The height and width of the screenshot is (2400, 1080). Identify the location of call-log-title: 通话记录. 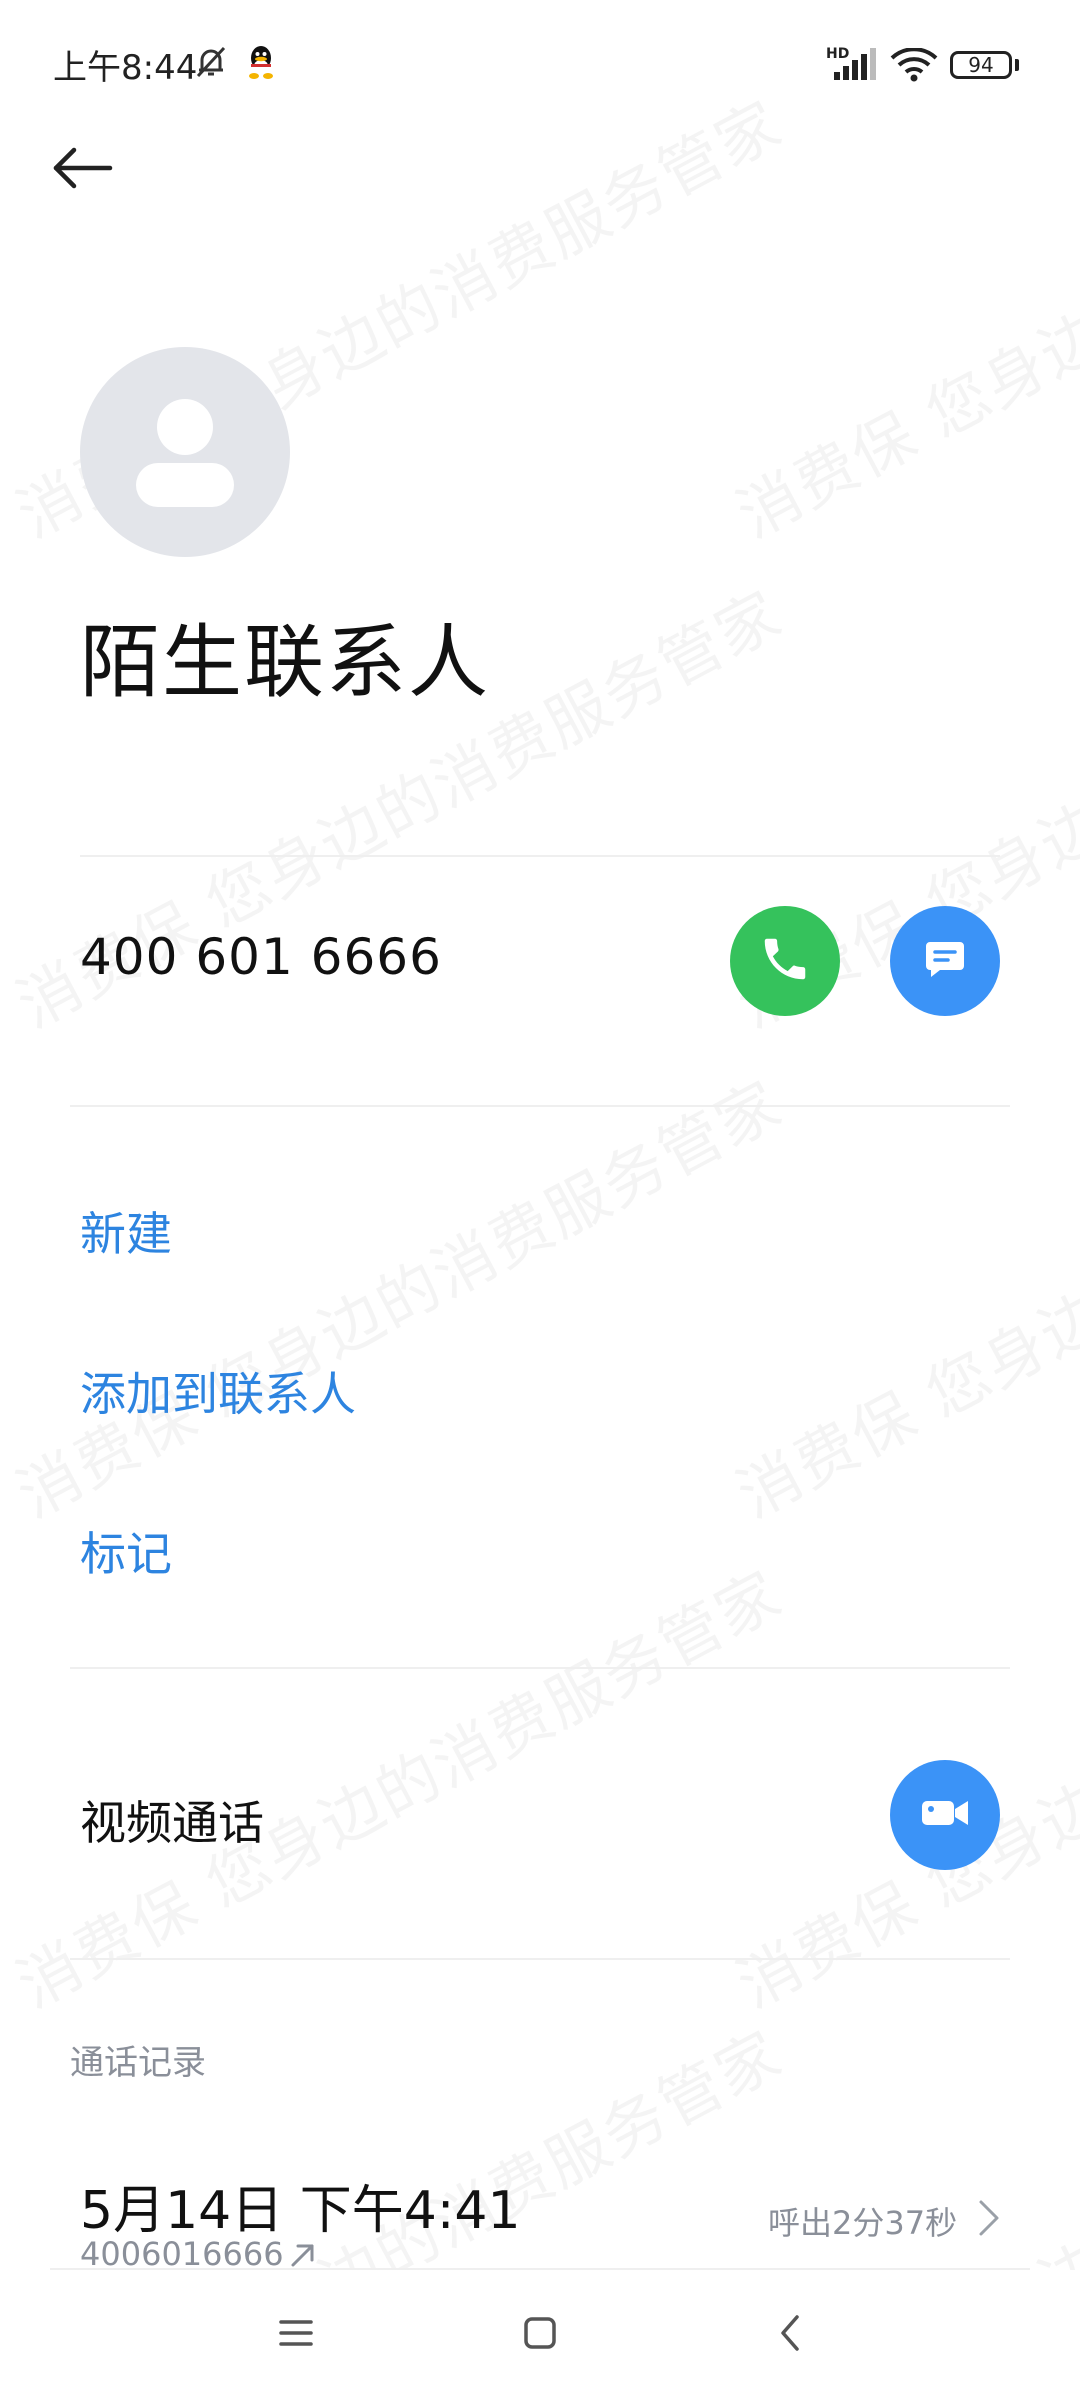
(138, 2063).